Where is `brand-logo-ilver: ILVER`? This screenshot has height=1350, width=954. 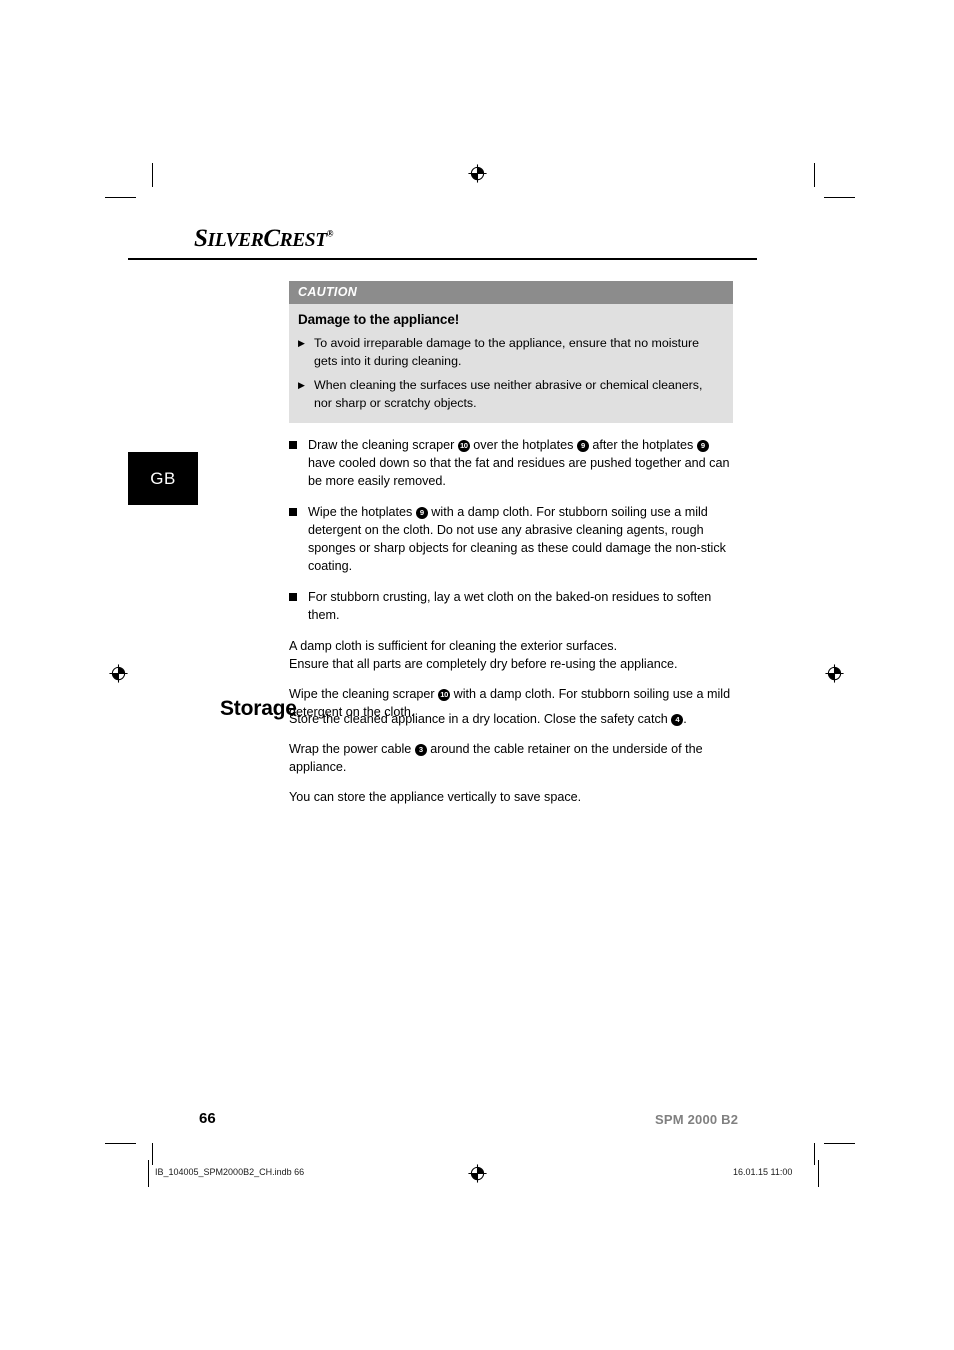
brand-logo-ilver: ILVER is located at coordinates (235, 240).